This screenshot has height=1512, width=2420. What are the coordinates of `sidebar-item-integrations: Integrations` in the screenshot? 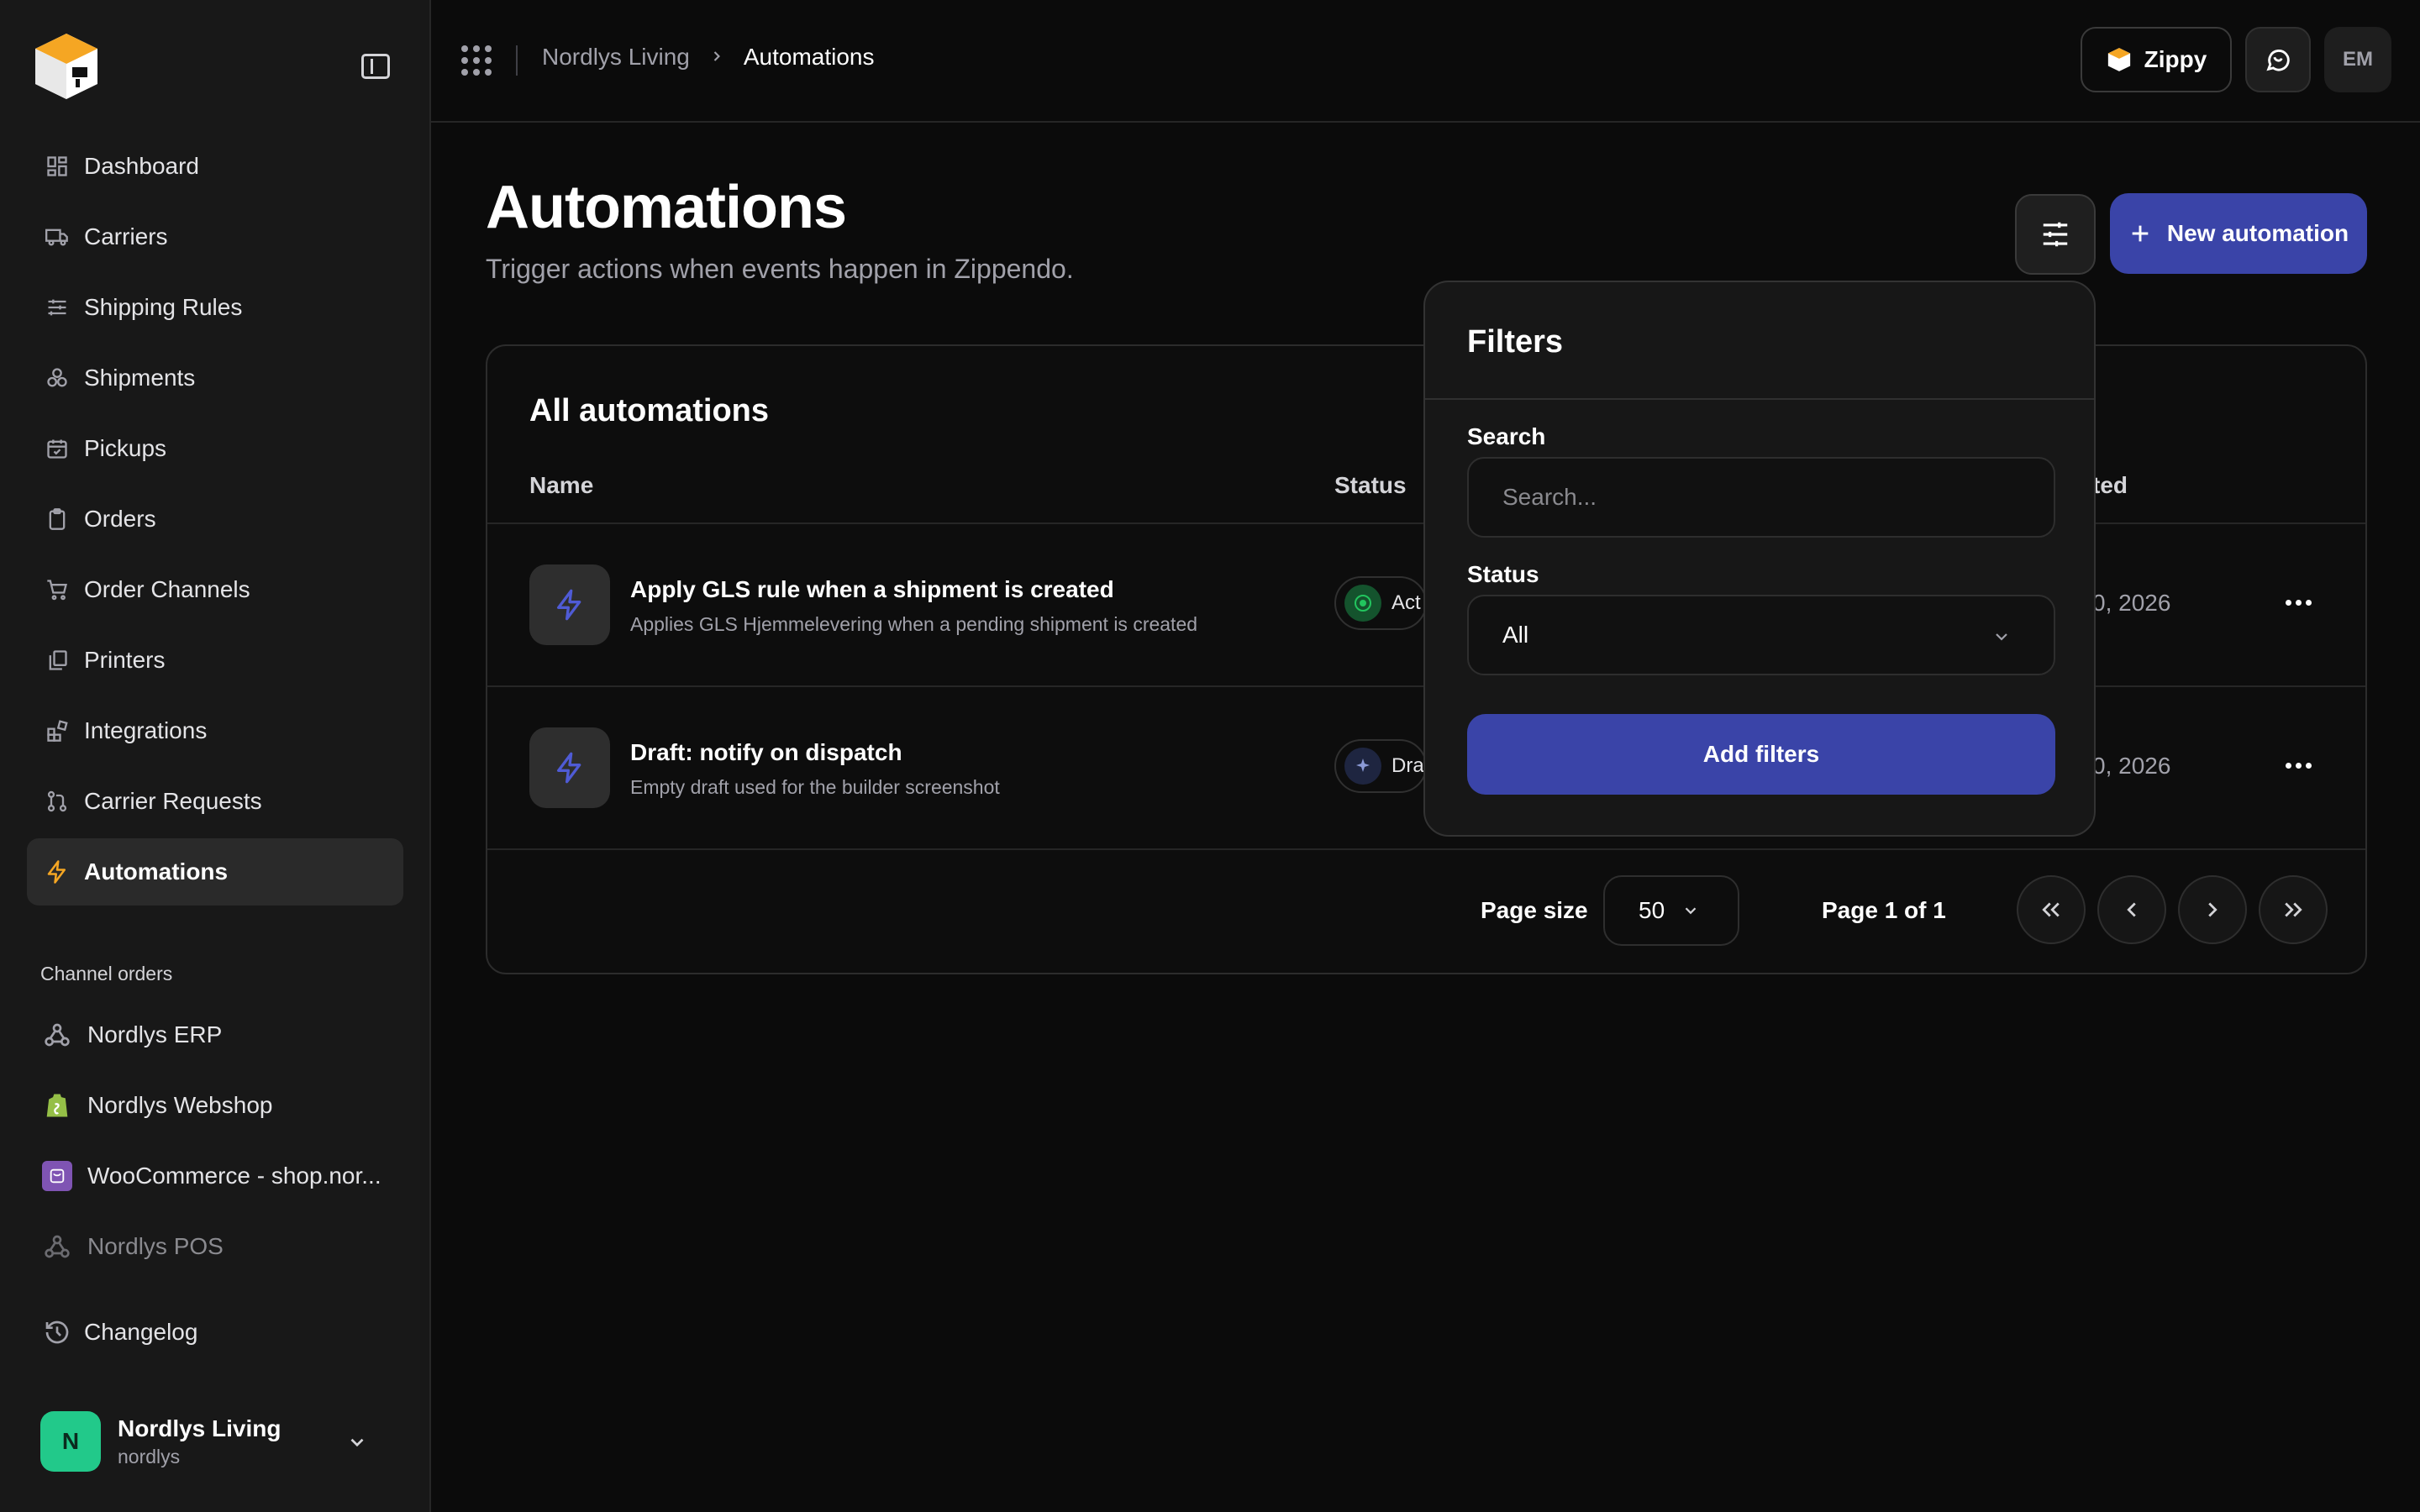 It's located at (215, 730).